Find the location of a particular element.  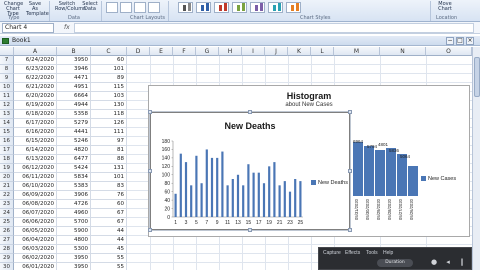

cell-new-deaths: 81 is located at coordinates (109, 150).